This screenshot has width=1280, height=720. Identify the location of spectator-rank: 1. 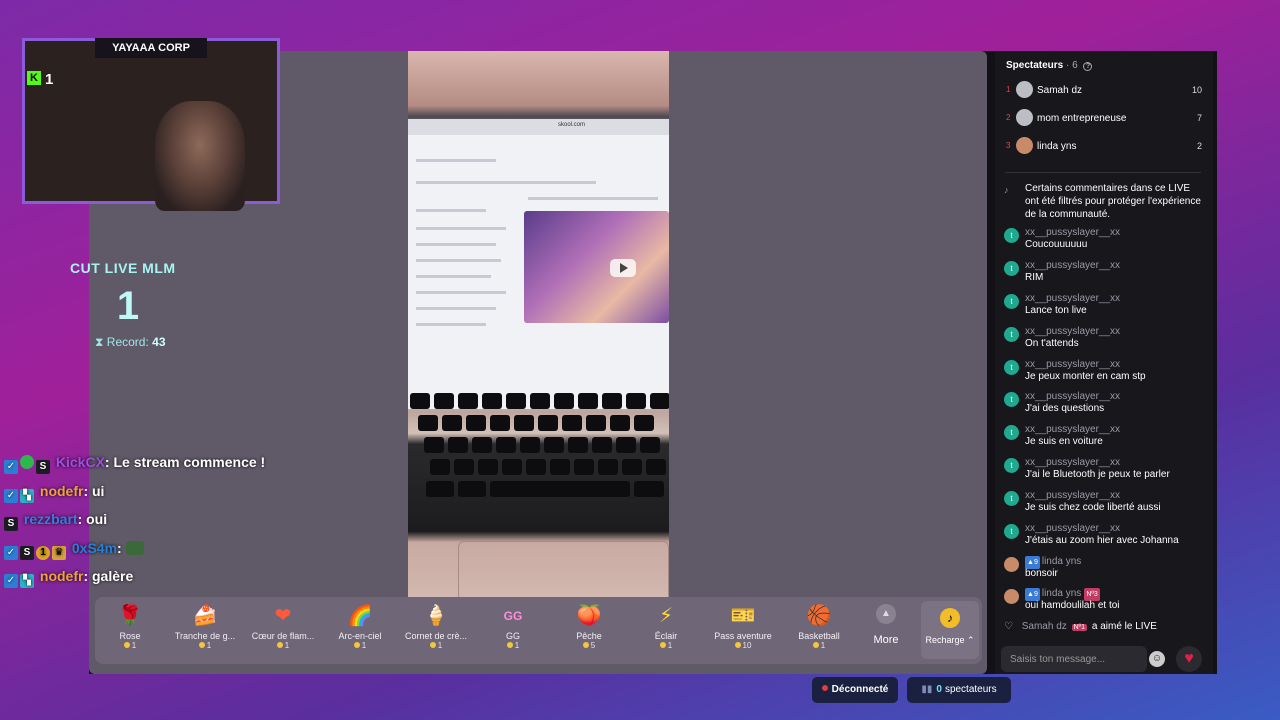
(1008, 89).